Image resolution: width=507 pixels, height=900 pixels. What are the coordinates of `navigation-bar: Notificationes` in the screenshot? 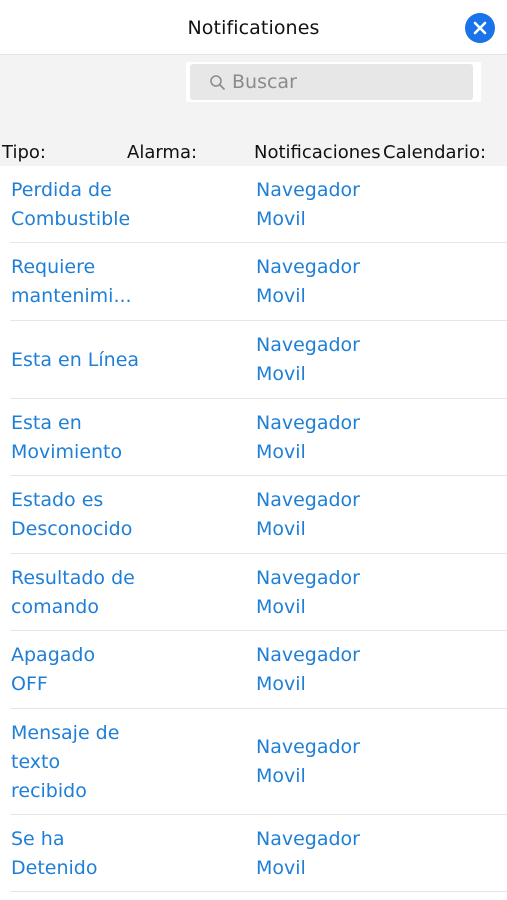 It's located at (253, 27).